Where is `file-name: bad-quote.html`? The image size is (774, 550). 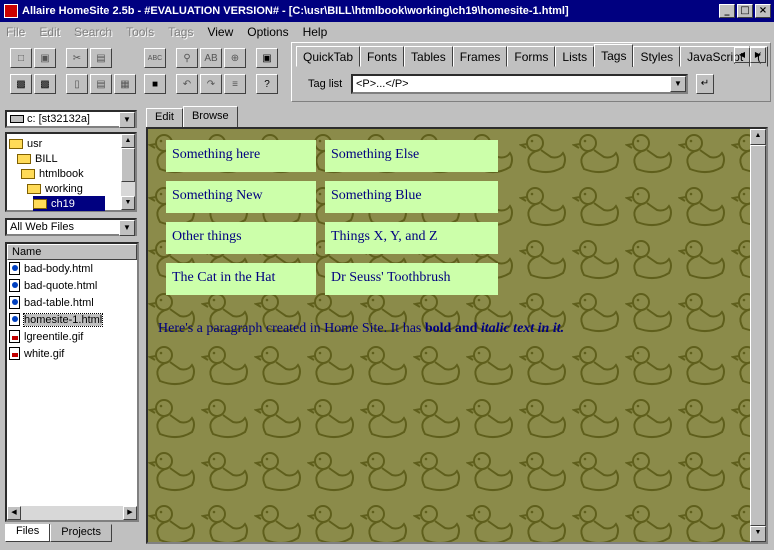
file-name: bad-quote.html is located at coordinates (61, 285).